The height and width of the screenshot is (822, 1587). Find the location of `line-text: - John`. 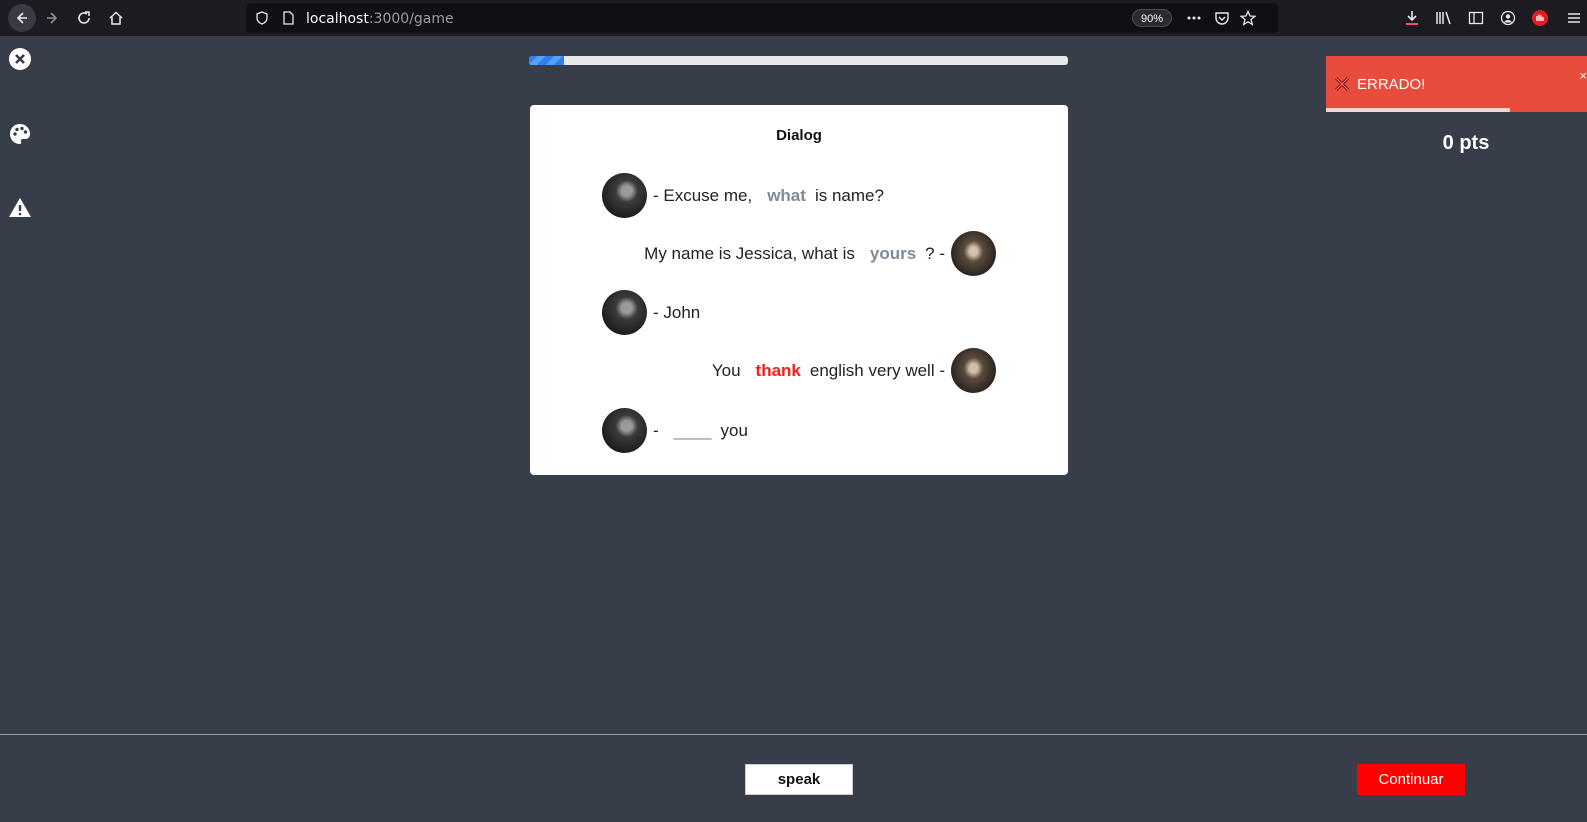

line-text: - John is located at coordinates (677, 312).